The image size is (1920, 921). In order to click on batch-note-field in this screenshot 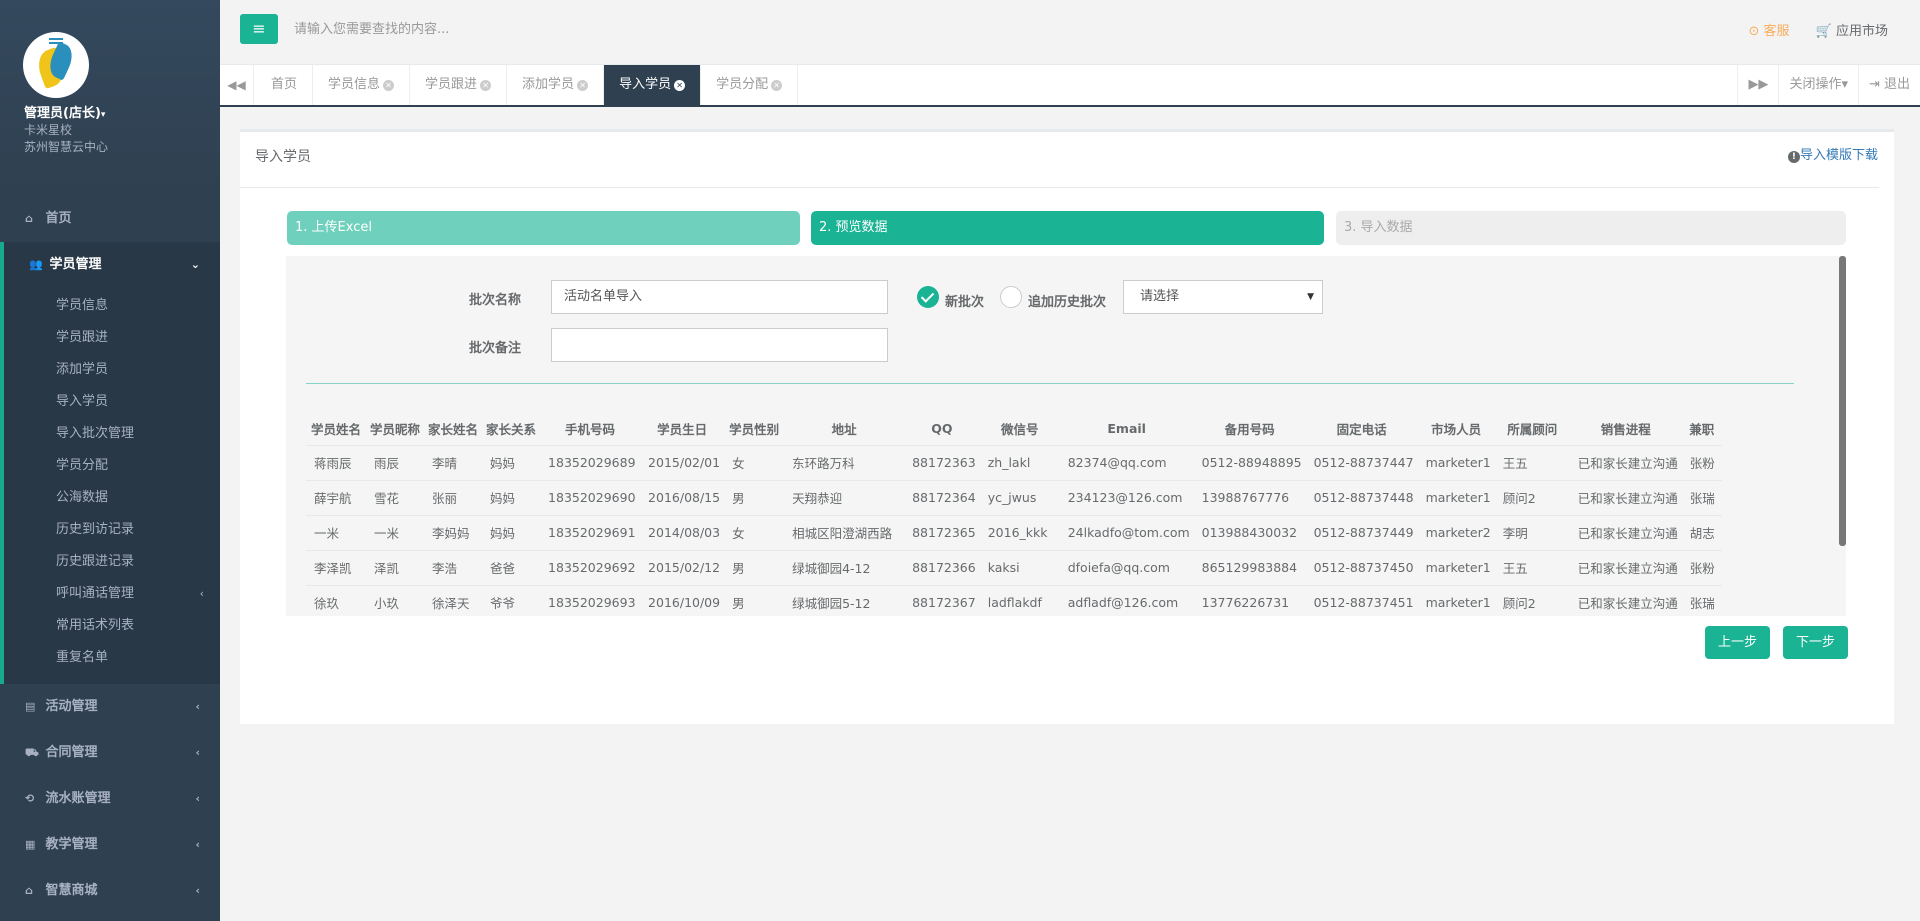, I will do `click(719, 345)`.